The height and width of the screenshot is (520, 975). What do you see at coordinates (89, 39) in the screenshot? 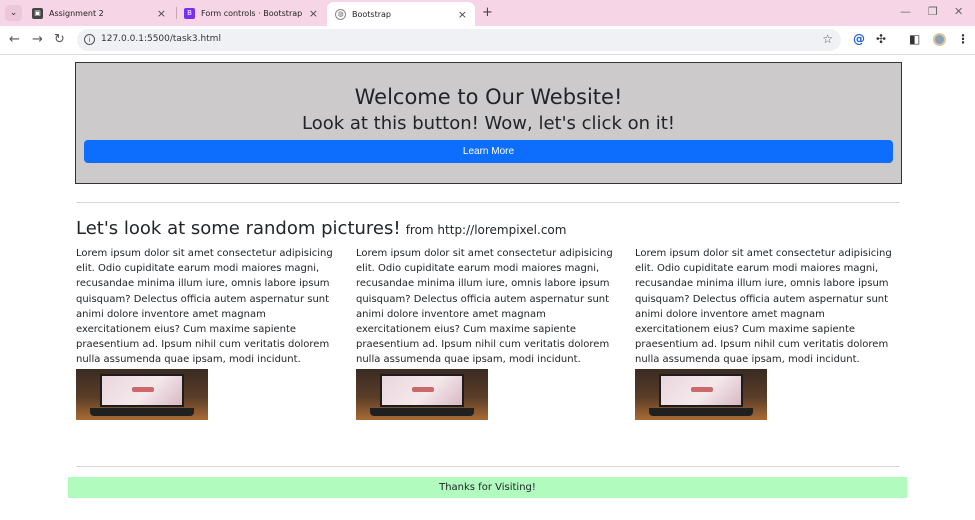
I see `site-info-icon: i` at bounding box center [89, 39].